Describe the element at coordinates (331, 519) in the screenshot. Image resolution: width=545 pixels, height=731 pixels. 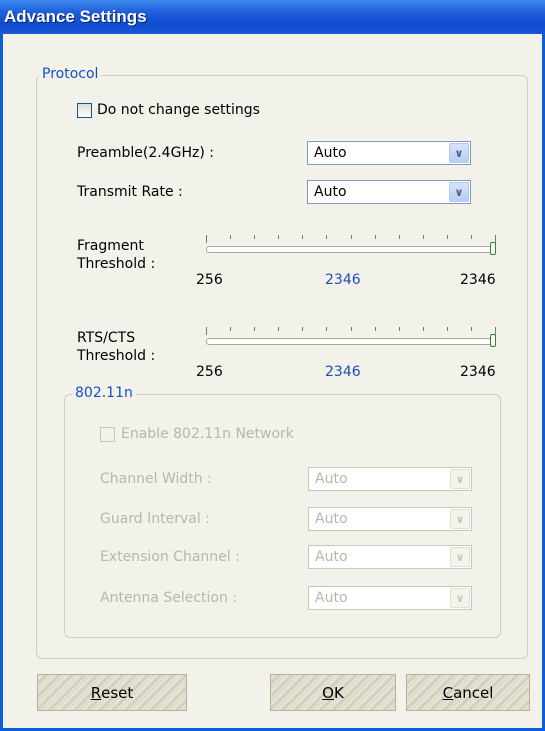
I see `guard-interval-value: Auto` at that location.